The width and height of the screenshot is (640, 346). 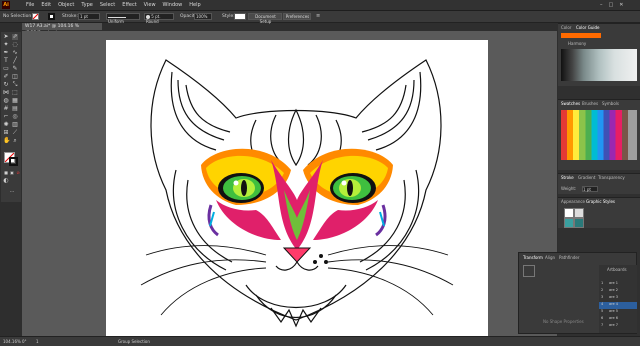 What do you see at coordinates (529, 271) in the screenshot?
I see `reference-point-icon` at bounding box center [529, 271].